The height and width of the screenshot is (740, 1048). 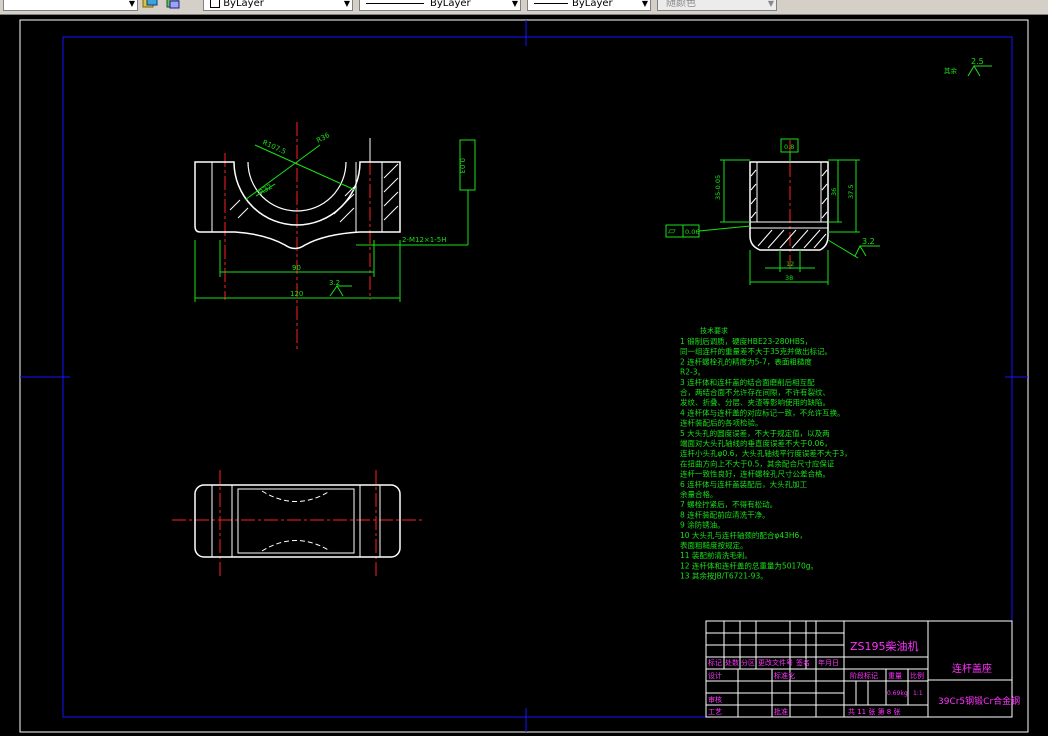 What do you see at coordinates (755, 402) in the screenshot?
I see `note-line: 发纹、折叠、分层、夹渣等影响使用的缺陷。` at bounding box center [755, 402].